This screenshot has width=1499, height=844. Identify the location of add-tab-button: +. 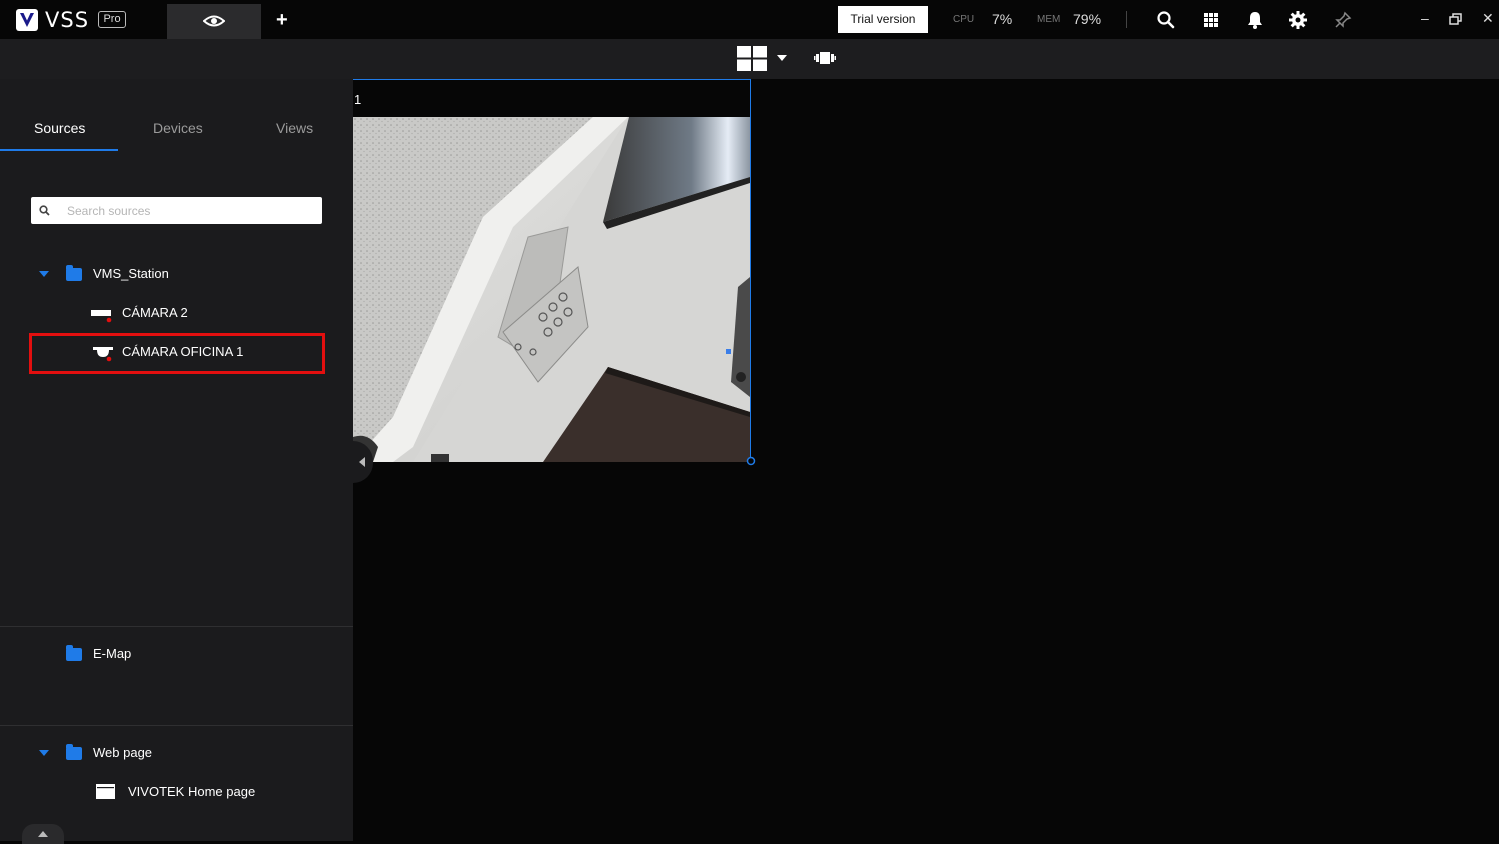
(282, 20).